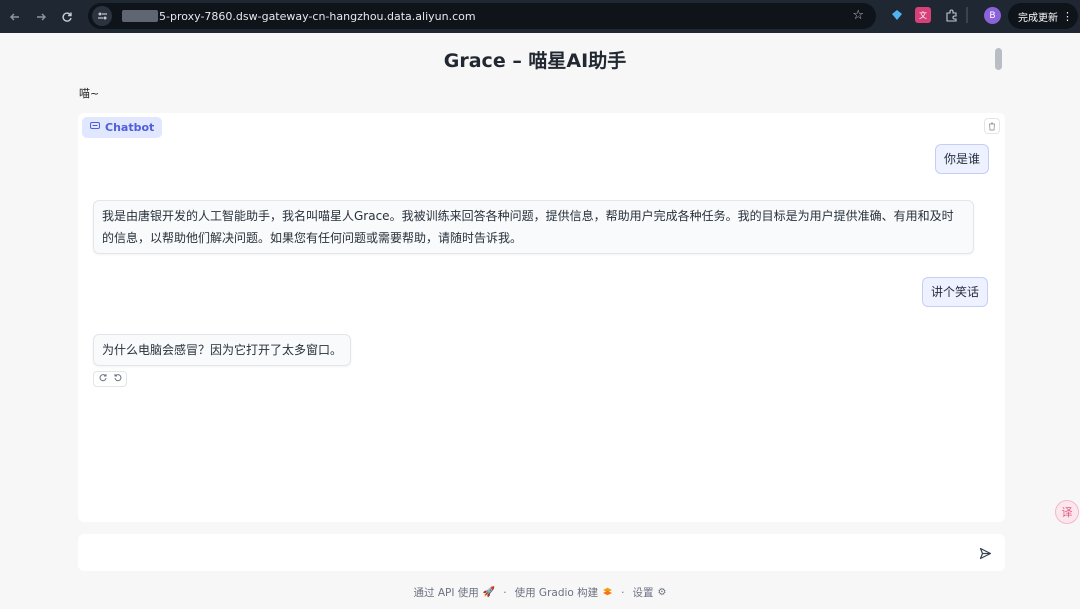  I want to click on undo-icon, so click(118, 379).